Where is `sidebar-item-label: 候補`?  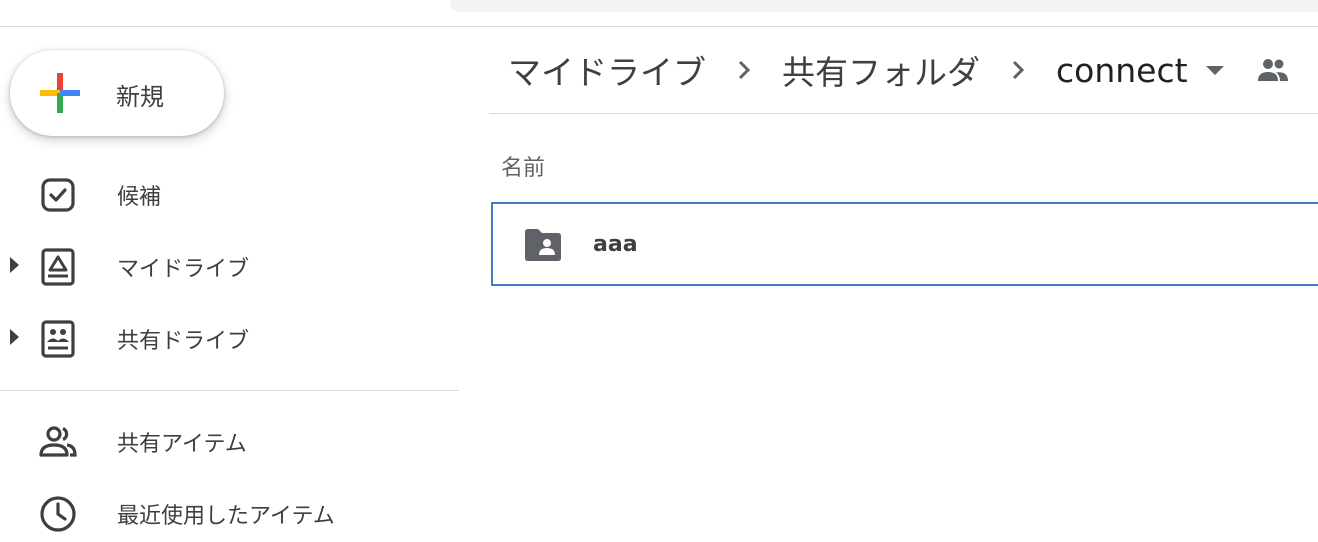 sidebar-item-label: 候補 is located at coordinates (139, 197).